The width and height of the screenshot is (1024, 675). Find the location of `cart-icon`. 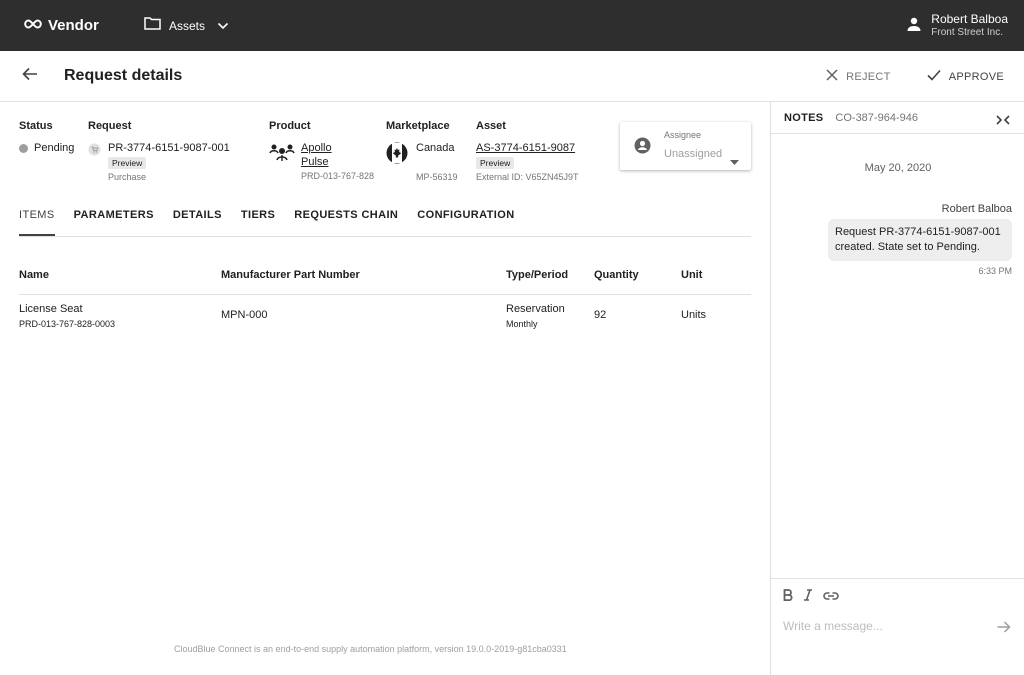

cart-icon is located at coordinates (94, 151).